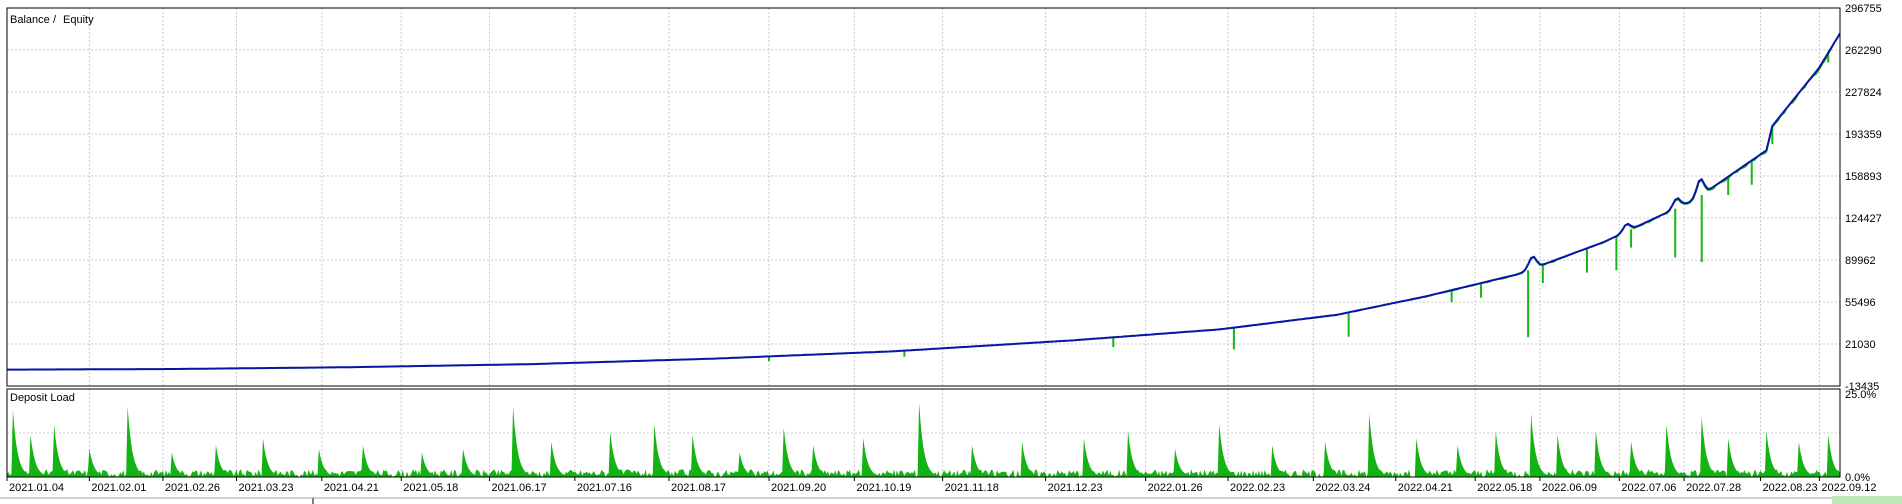 This screenshot has width=1902, height=504. Describe the element at coordinates (1425, 488) in the screenshot. I see `x-tick-label: 2022.04.21` at that location.